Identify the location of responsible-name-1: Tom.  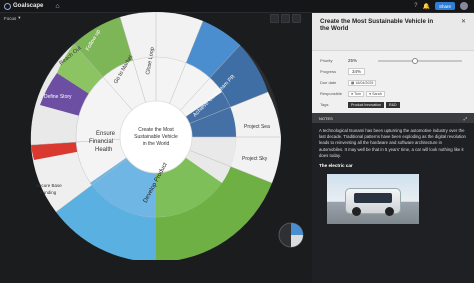
(357, 93).